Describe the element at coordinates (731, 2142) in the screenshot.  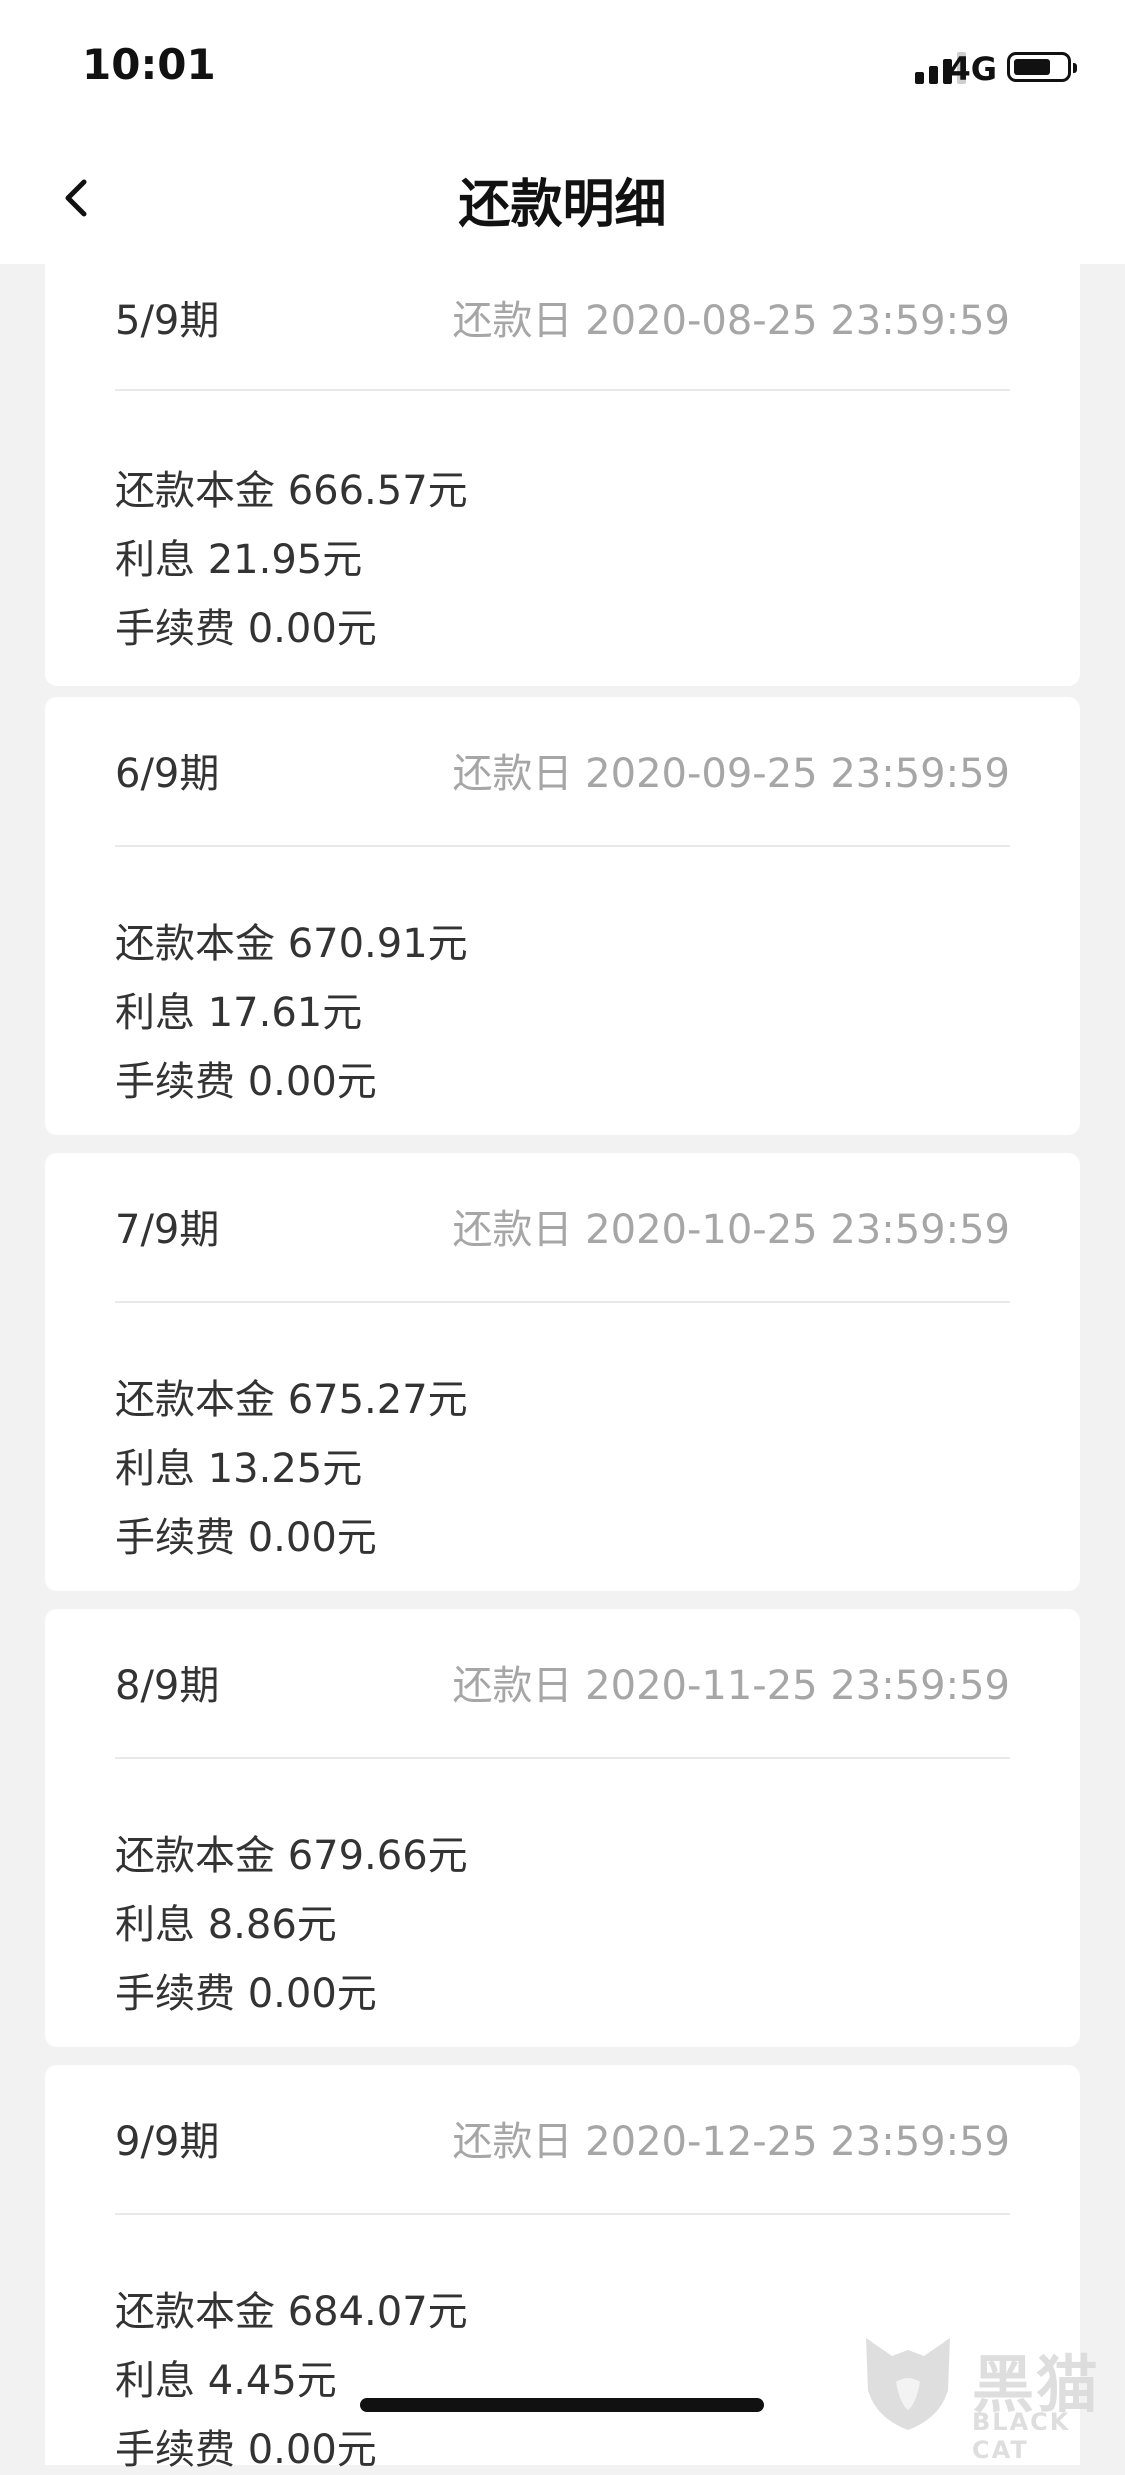
I see `installment-due-date: 还款日 2020-12-25 23:59:59` at that location.